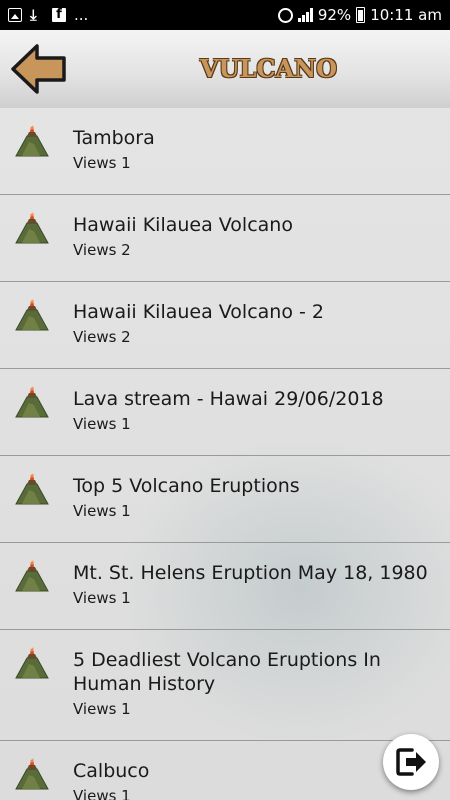 The image size is (450, 800). I want to click on status-bar-system: 92% 10:11 am, so click(359, 15).